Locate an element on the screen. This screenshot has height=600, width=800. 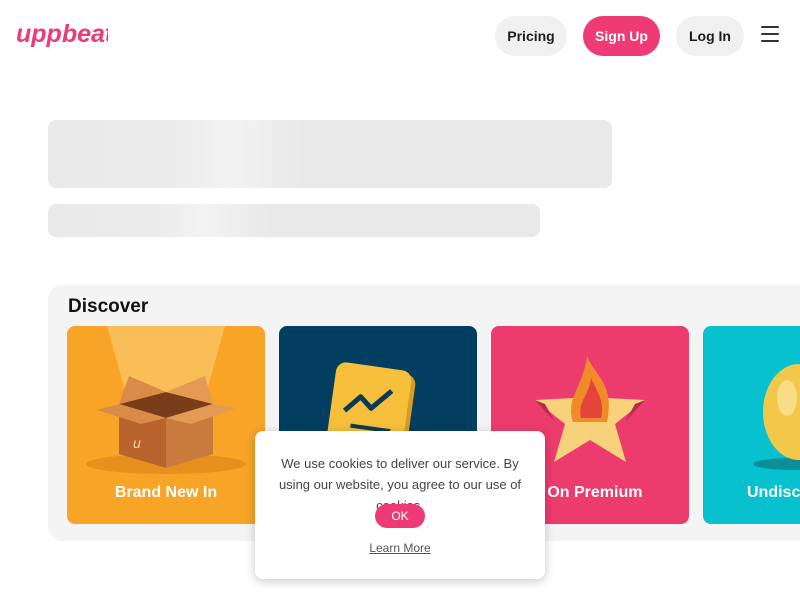
card-brand-new-in: u Brand New In is located at coordinates (166, 425).